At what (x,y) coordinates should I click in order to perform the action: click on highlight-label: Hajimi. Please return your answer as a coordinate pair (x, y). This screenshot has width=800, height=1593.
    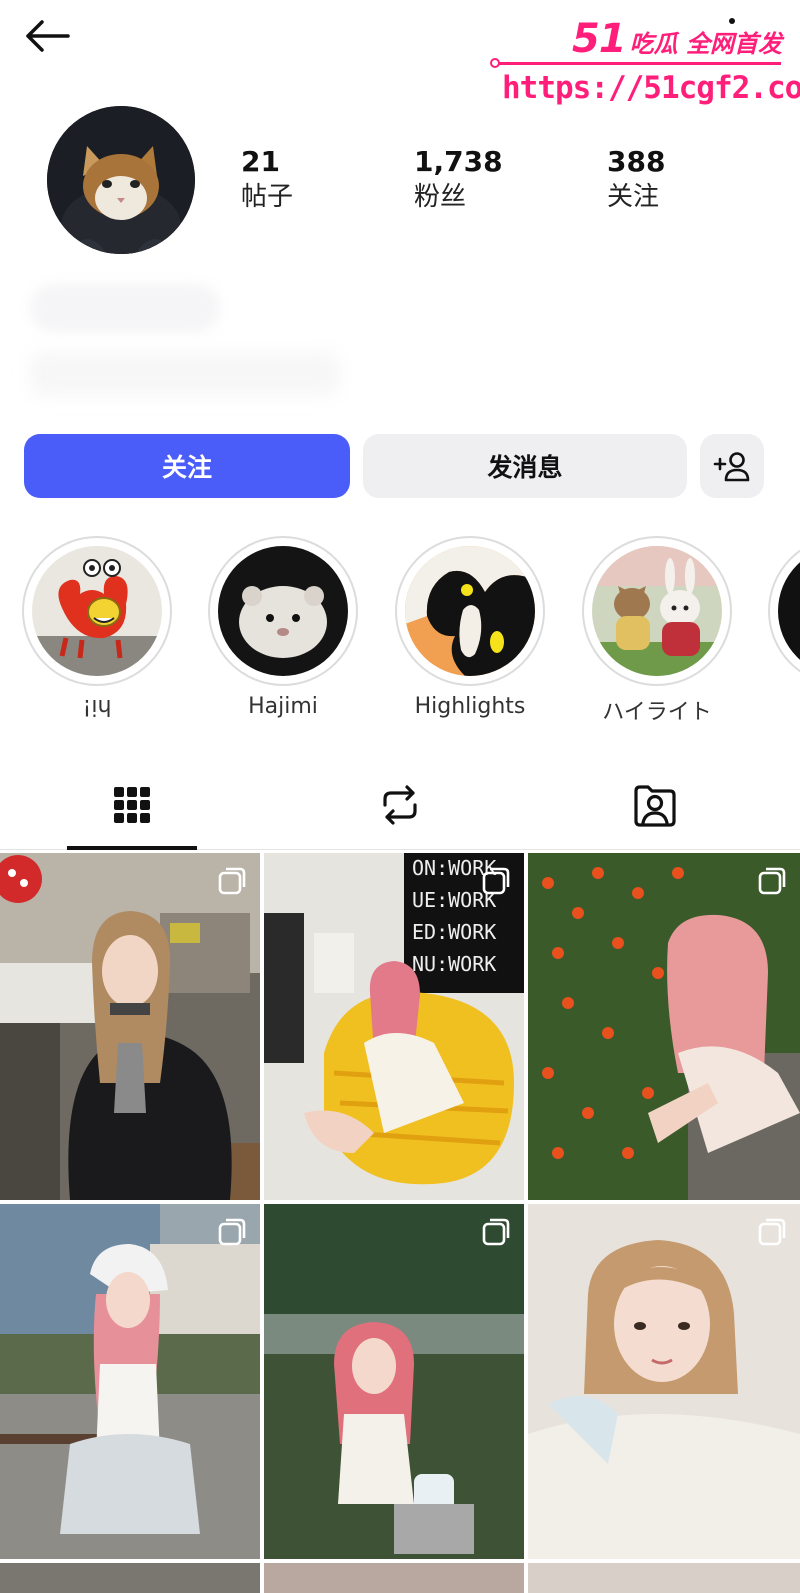
    Looking at the image, I should click on (283, 706).